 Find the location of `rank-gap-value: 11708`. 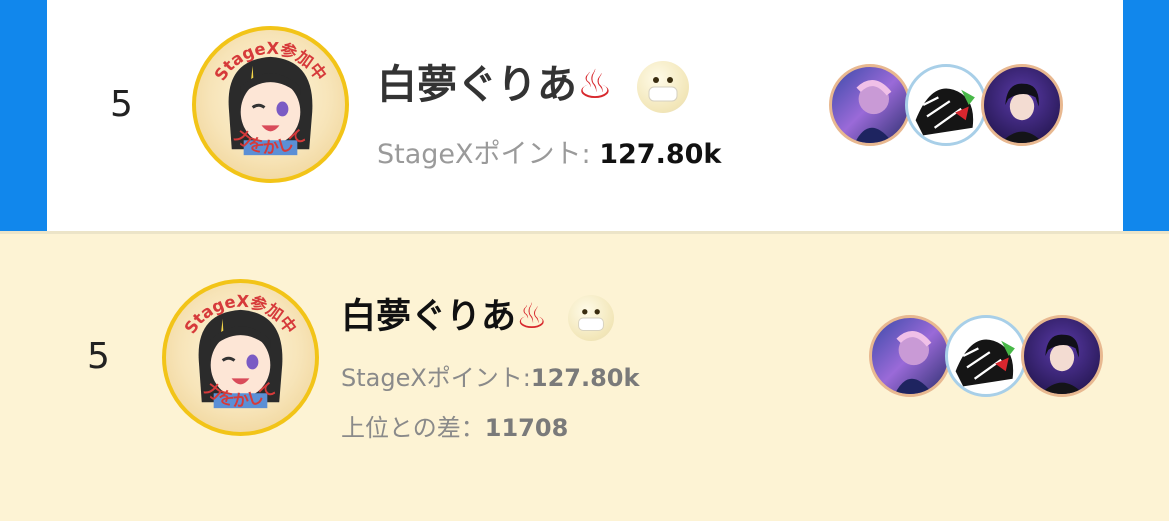

rank-gap-value: 11708 is located at coordinates (526, 428).